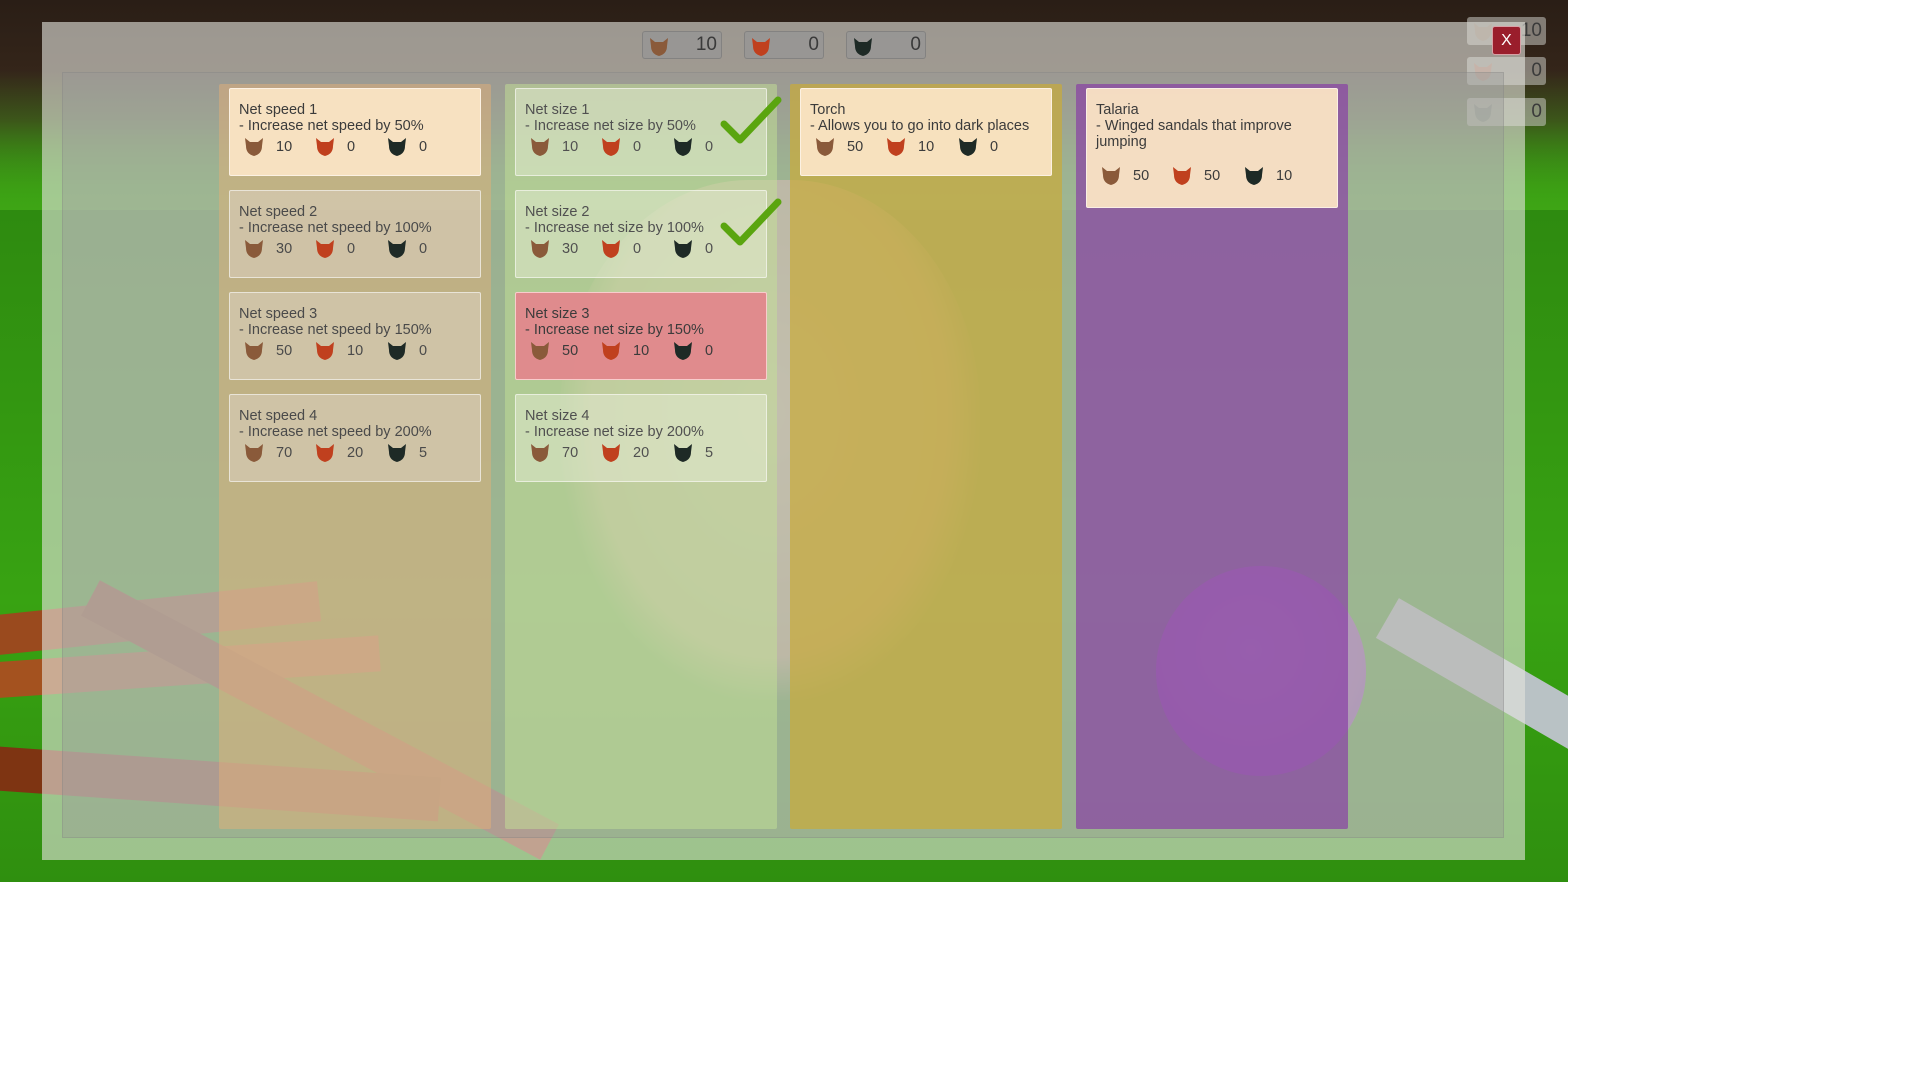 Image resolution: width=1920 pixels, height=1080 pixels. I want to click on card-title: Net speed 2, so click(278, 212).